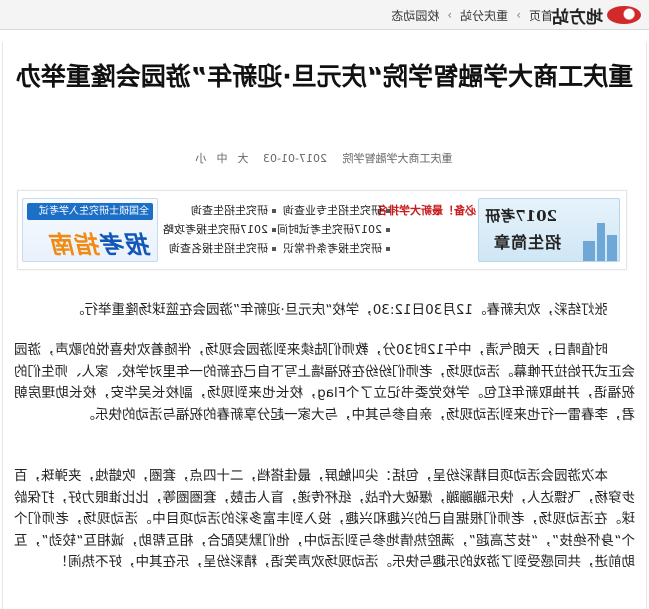  I want to click on frame-border-right, so click(2, 325).